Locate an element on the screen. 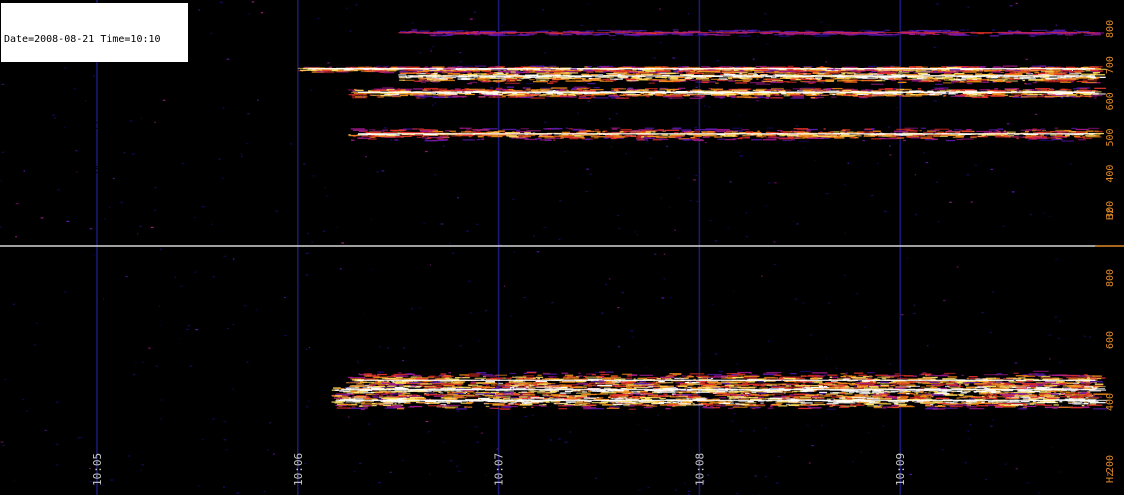 The image size is (1124, 495). observatory-name: Radio Fireball Observatory is located at coordinates (82, 126).